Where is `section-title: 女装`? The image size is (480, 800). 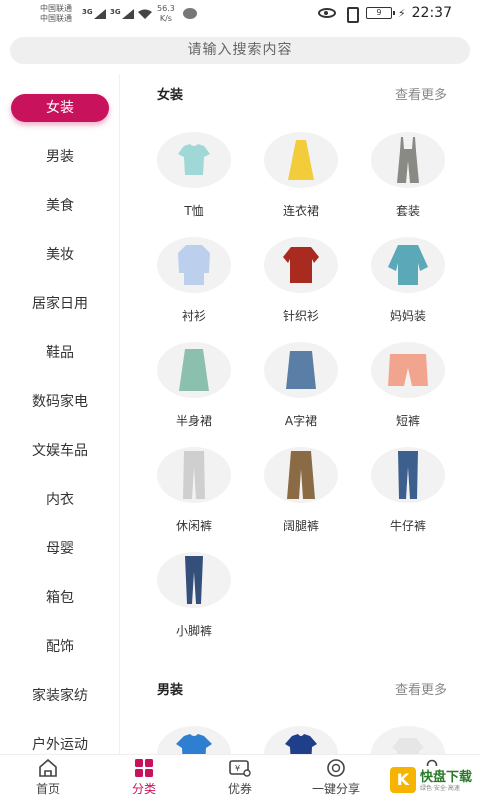
section-title: 女装 is located at coordinates (170, 95).